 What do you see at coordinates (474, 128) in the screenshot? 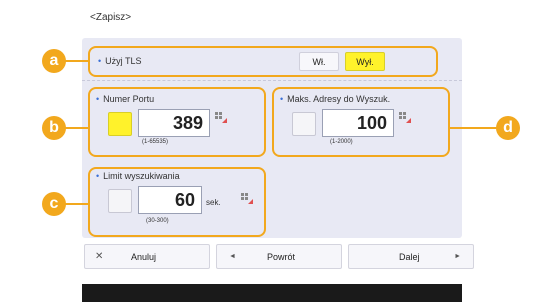
I see `callout-d-line` at bounding box center [474, 128].